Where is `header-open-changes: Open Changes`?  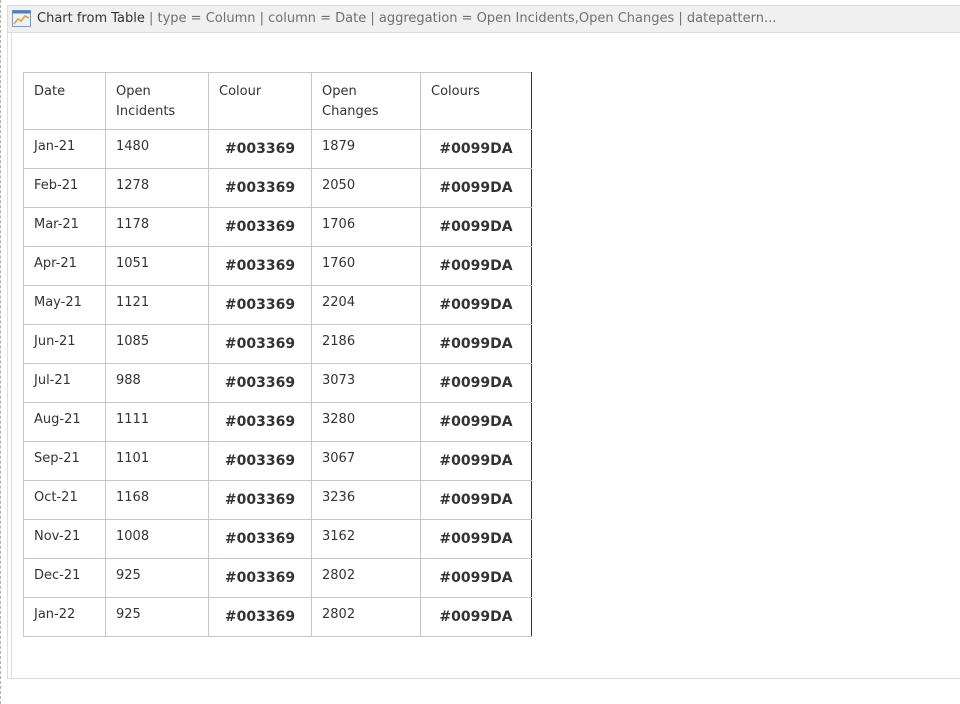 header-open-changes: Open Changes is located at coordinates (366, 101).